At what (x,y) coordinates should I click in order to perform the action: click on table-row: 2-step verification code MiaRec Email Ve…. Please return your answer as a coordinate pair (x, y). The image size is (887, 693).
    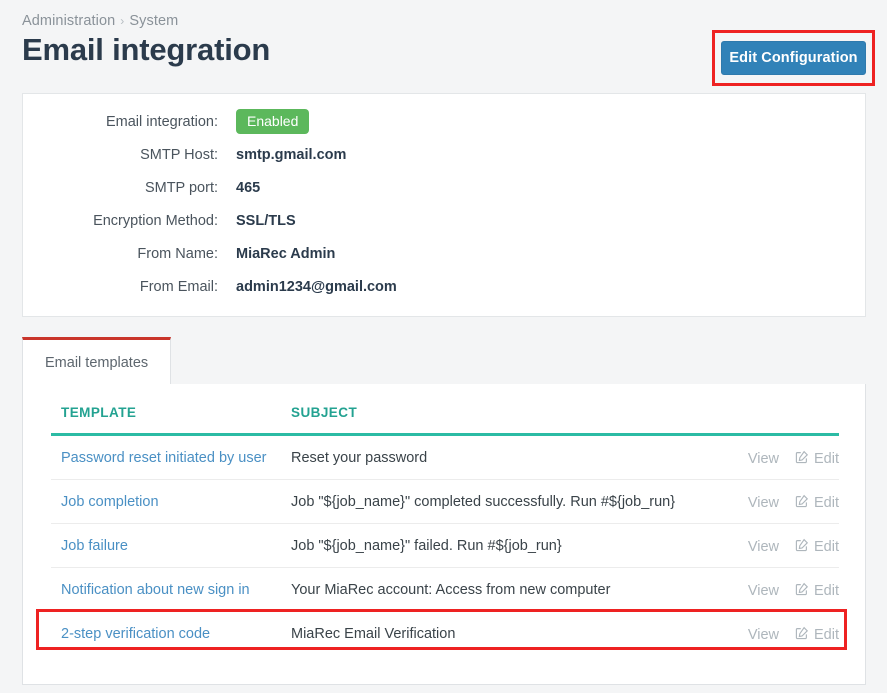
    Looking at the image, I should click on (445, 634).